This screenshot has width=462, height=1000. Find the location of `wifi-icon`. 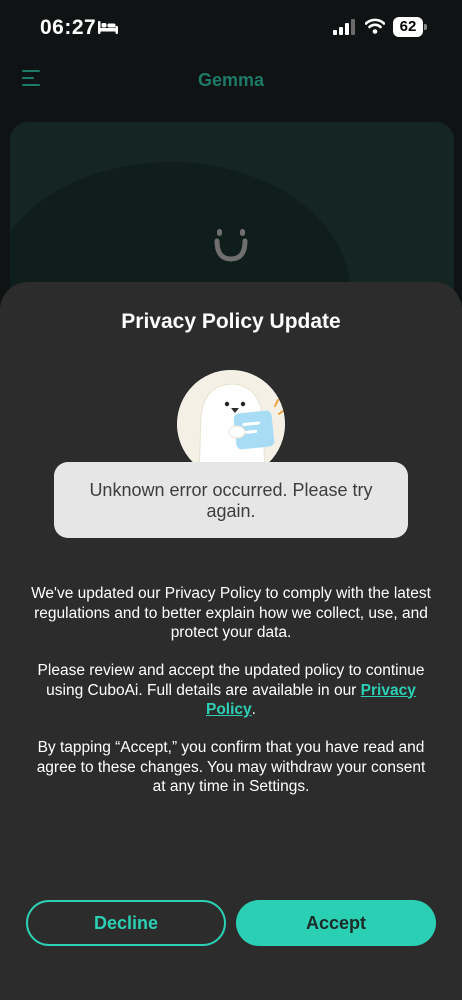

wifi-icon is located at coordinates (375, 26).